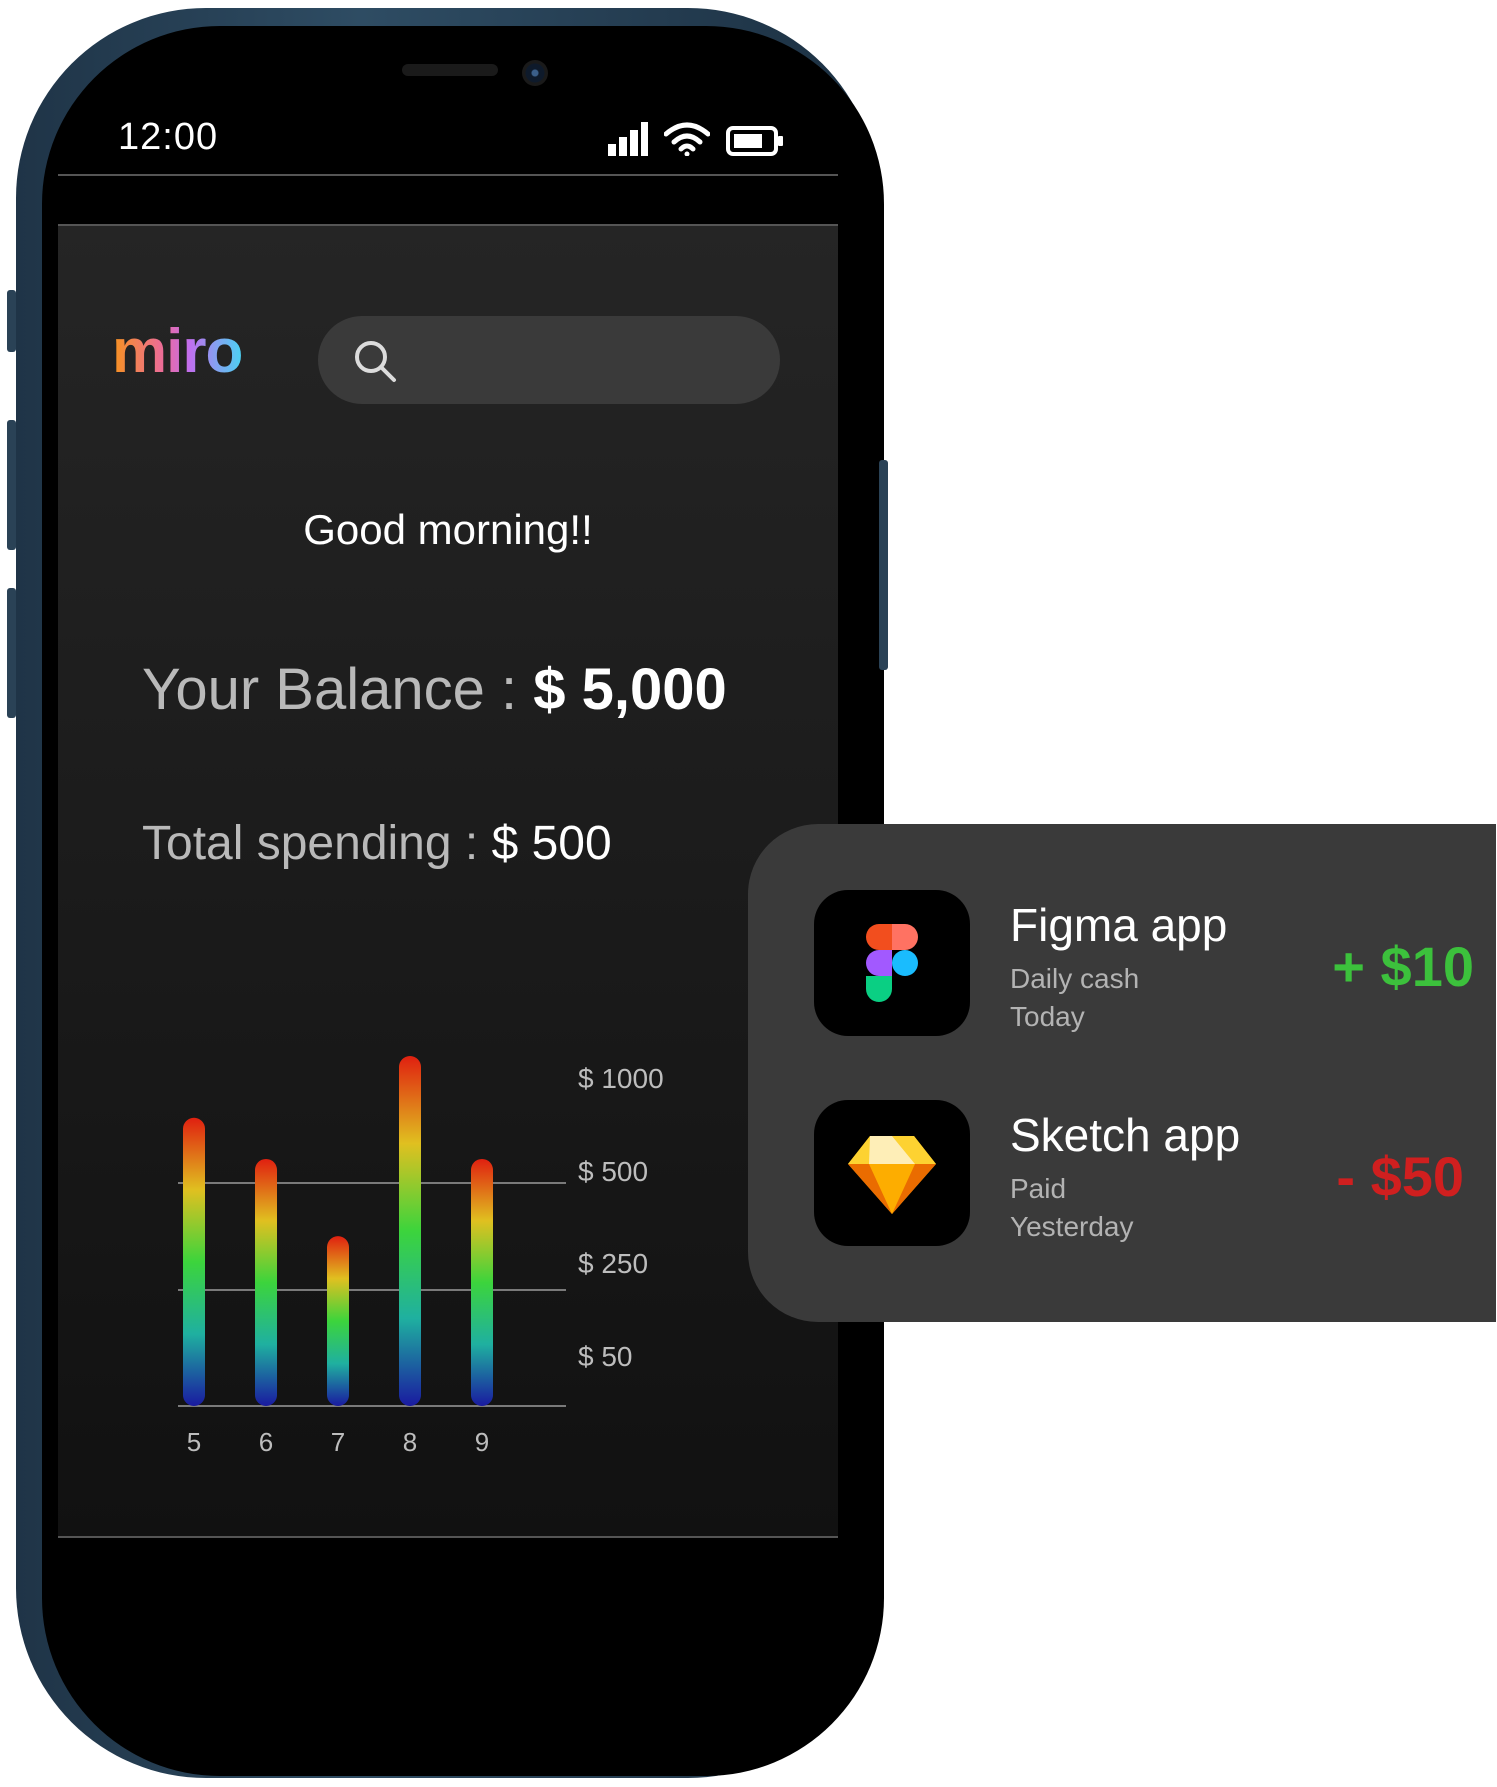 The height and width of the screenshot is (1787, 1497). I want to click on transaction-name: Sketch app, so click(1125, 1135).